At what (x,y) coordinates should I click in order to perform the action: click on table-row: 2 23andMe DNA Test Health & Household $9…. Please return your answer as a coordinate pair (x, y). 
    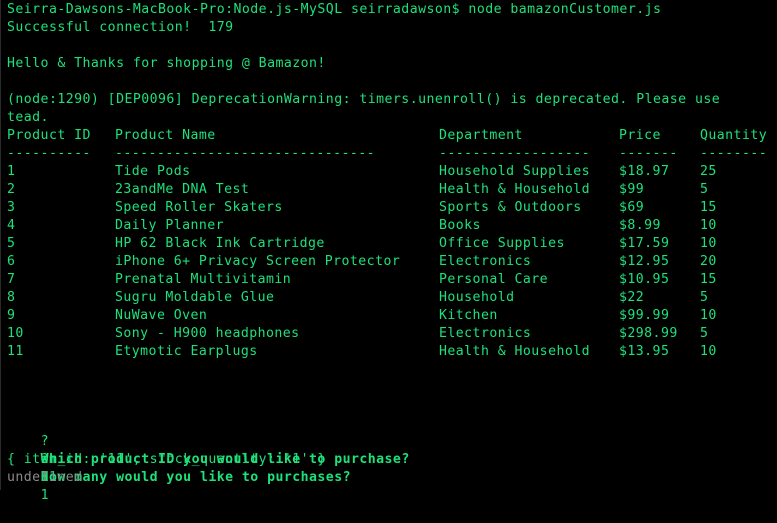
    Looking at the image, I should click on (357, 190).